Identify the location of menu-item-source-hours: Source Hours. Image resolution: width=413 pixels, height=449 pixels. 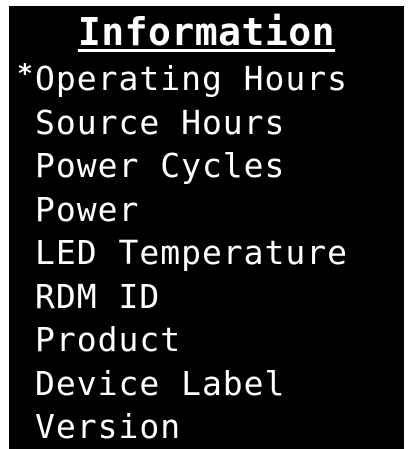
(178, 123).